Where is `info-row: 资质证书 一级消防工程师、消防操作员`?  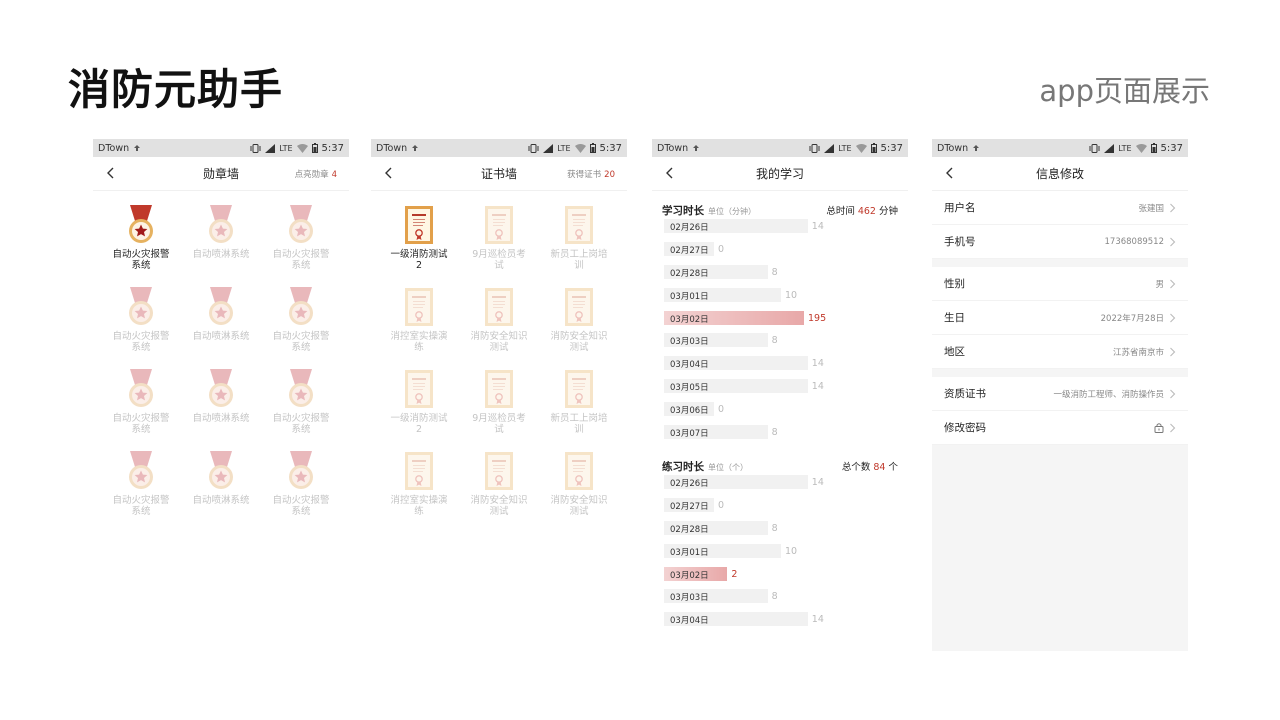
info-row: 资质证书 一级消防工程师、消防操作员 is located at coordinates (1060, 394).